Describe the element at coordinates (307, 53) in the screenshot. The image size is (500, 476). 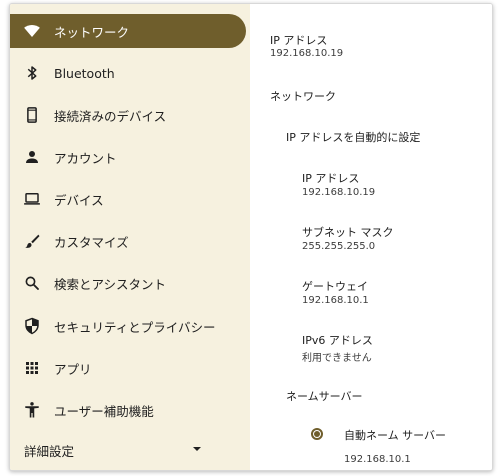
I see `ip-address-heading-value: 192.168.10.19` at that location.